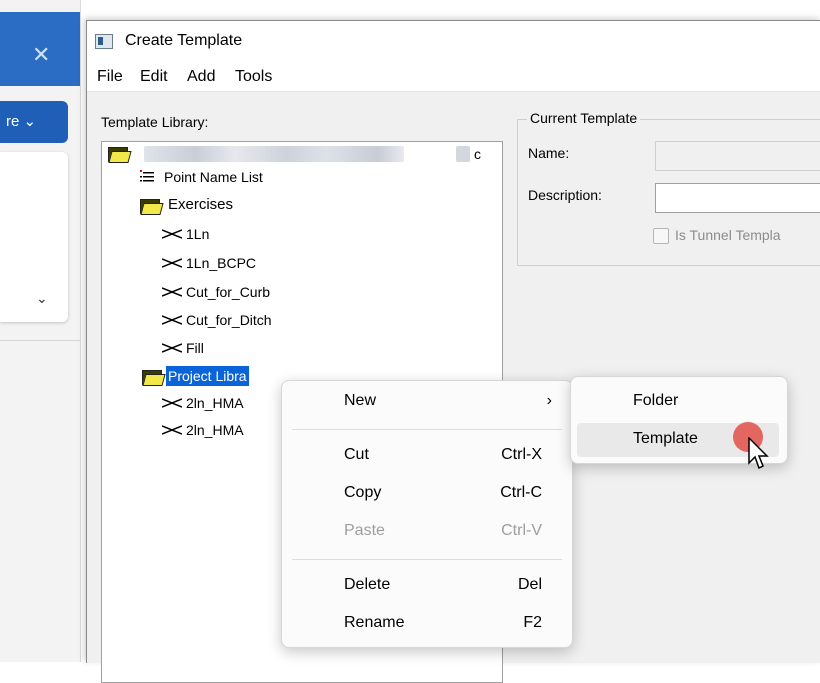  I want to click on background-window: ✕ re ⌄ ⌄, so click(40, 331).